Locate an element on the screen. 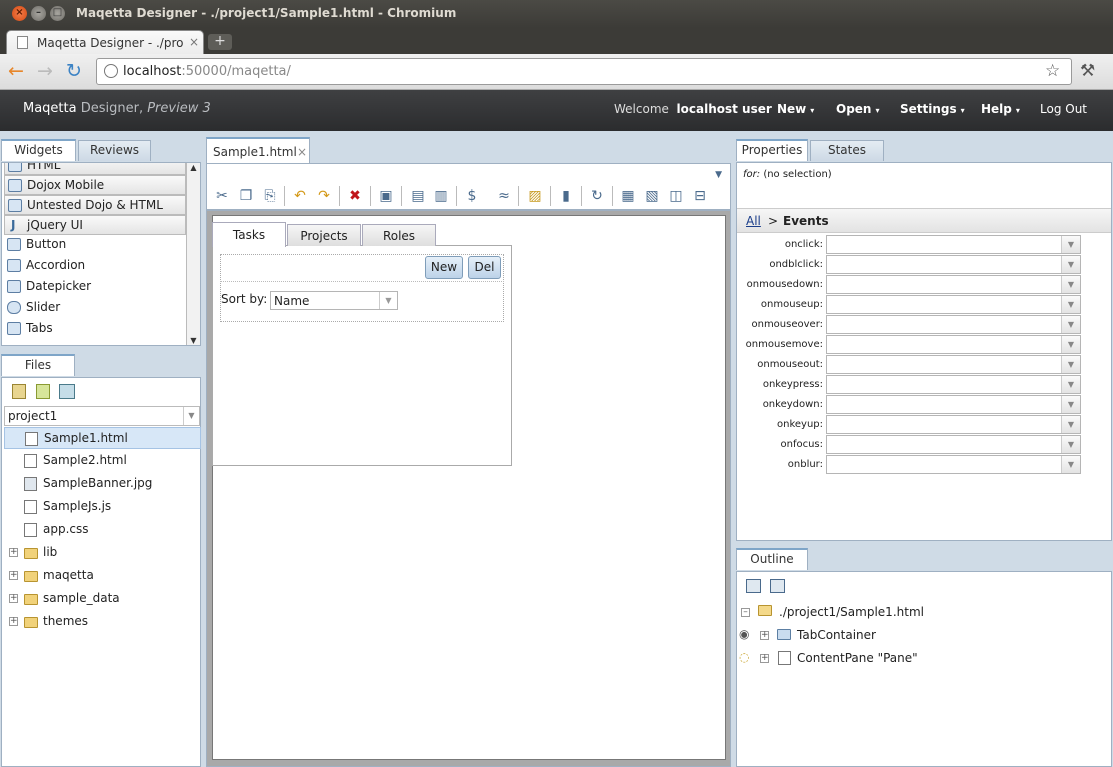 The height and width of the screenshot is (767, 1113). folder-item: + sample_data is located at coordinates (102, 599).